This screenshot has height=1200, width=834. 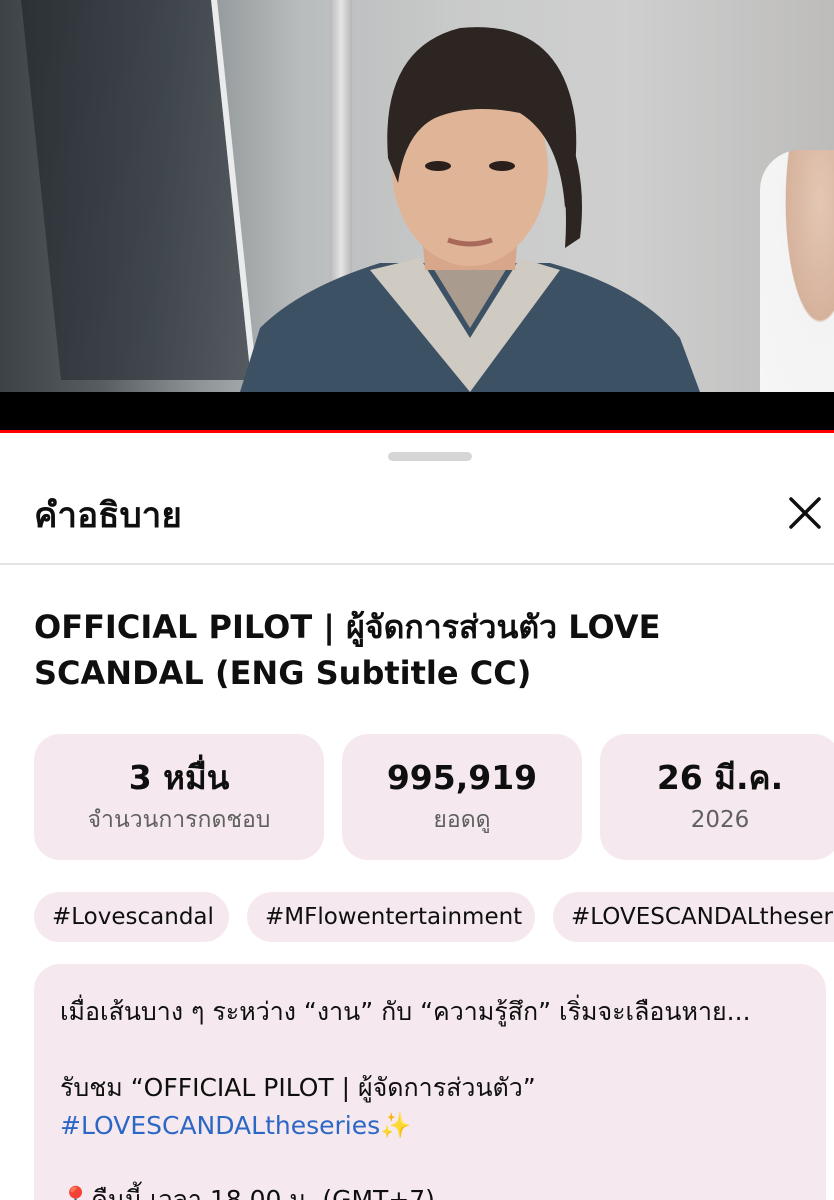 What do you see at coordinates (220, 1125) in the screenshot?
I see `hashtag-link: #LOVESCANDALtheseries` at bounding box center [220, 1125].